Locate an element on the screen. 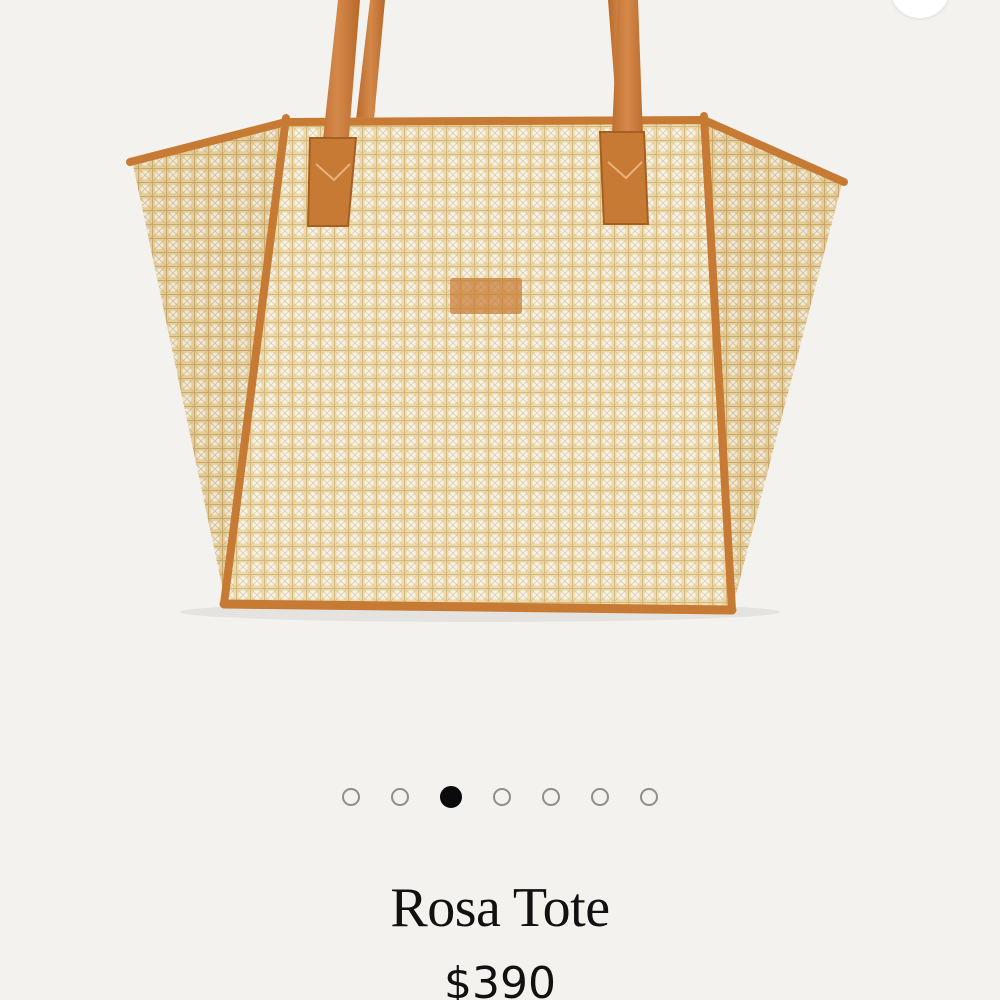 The image size is (1000, 1000). carousel-dot-active is located at coordinates (451, 797).